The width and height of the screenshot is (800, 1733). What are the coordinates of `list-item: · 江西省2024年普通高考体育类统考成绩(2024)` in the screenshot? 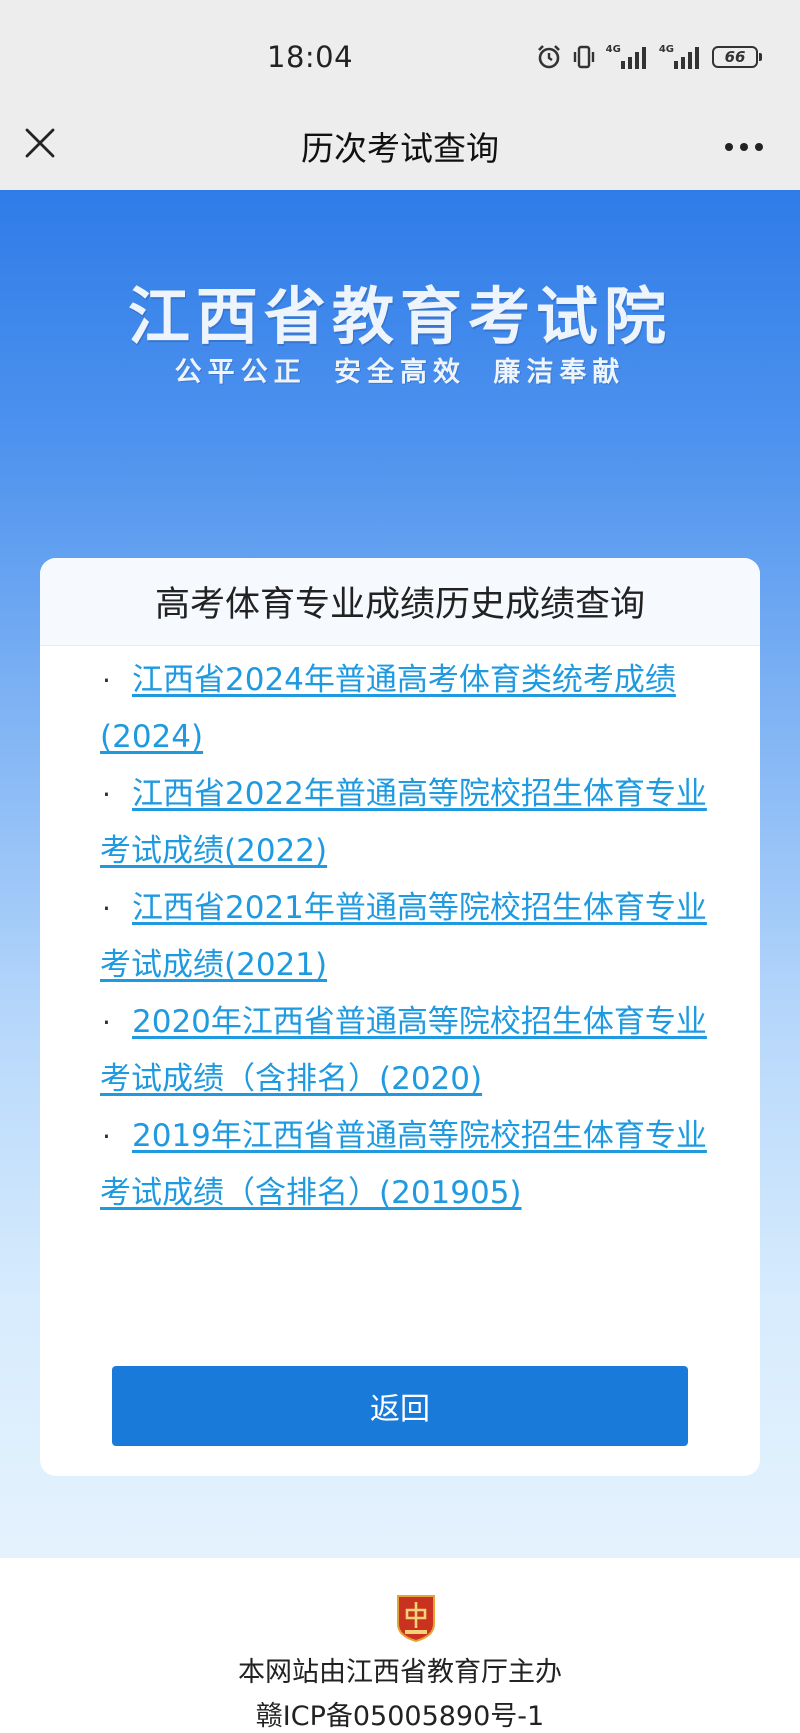 It's located at (410, 709).